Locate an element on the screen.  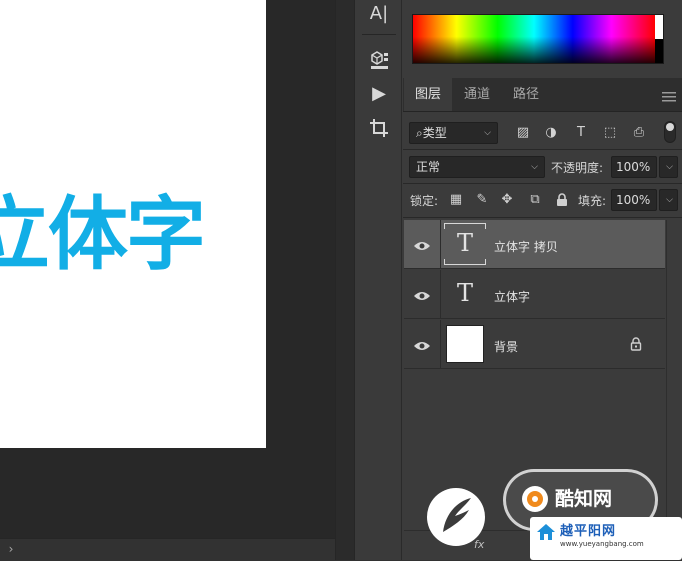
3d-object-icon-graphic is located at coordinates (379, 60).